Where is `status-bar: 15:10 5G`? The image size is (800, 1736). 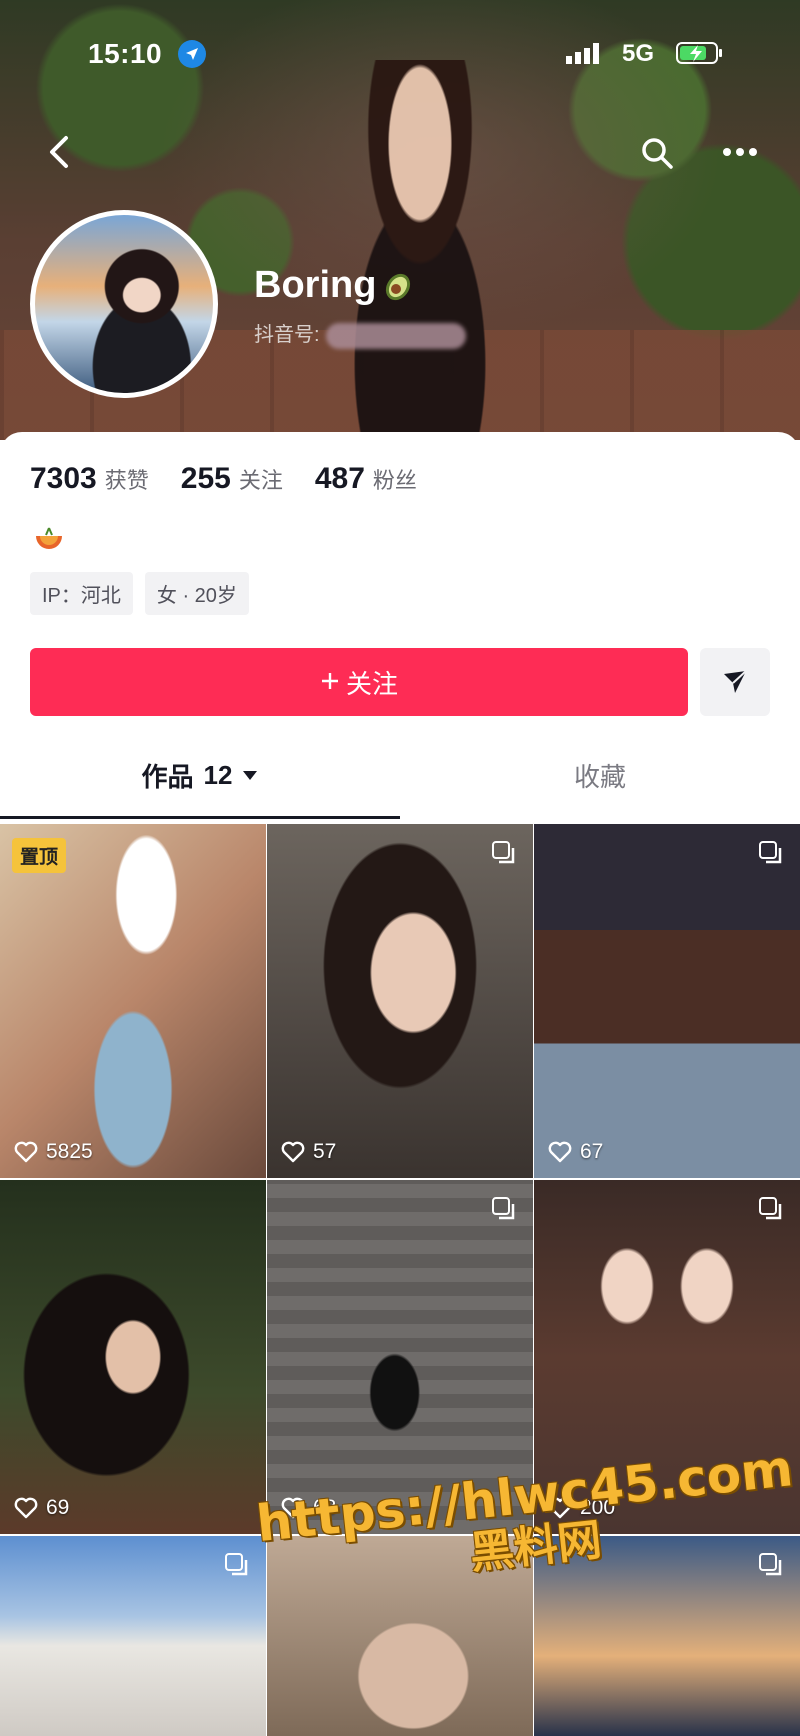
status-bar: 15:10 5G is located at coordinates (400, 50).